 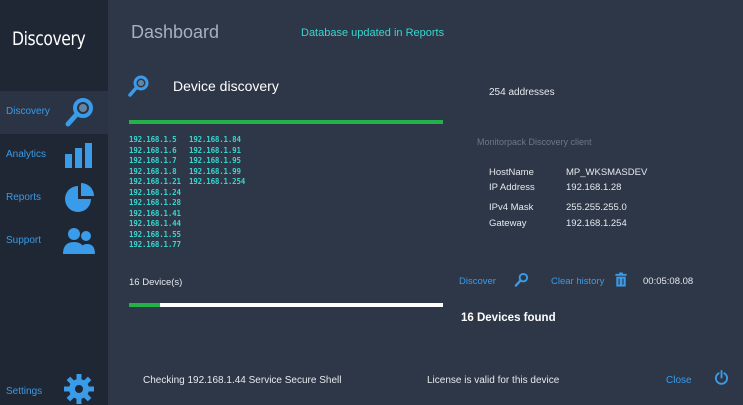 I want to click on info-value: MP_WKSMASDEV, so click(x=607, y=172).